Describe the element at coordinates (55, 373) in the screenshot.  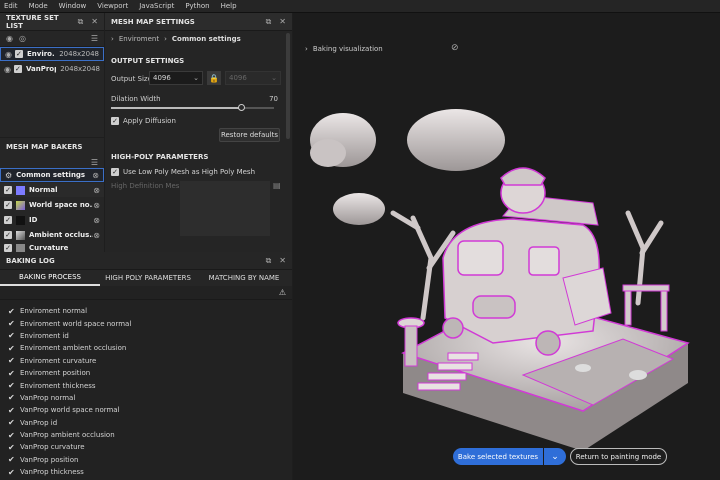
I see `log-entry-text: Enviroment position` at that location.